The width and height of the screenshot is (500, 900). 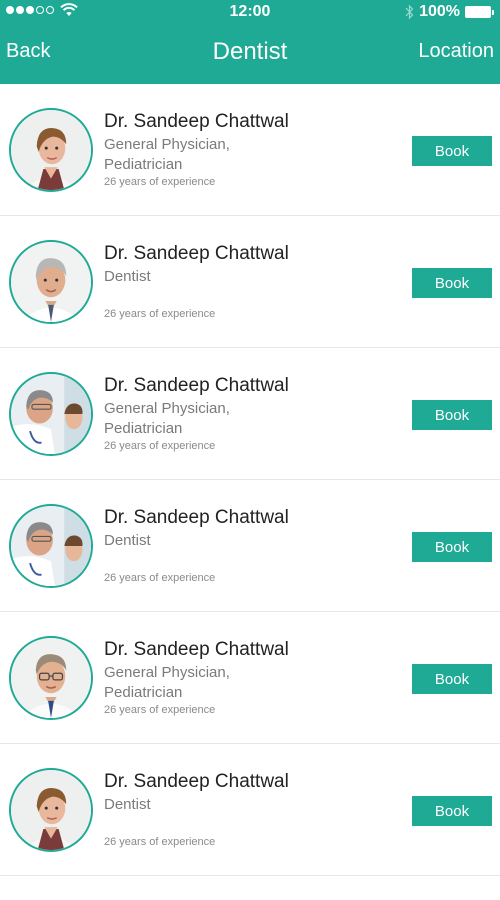 What do you see at coordinates (250, 12) in the screenshot?
I see `status-bar: 12:00 100%` at bounding box center [250, 12].